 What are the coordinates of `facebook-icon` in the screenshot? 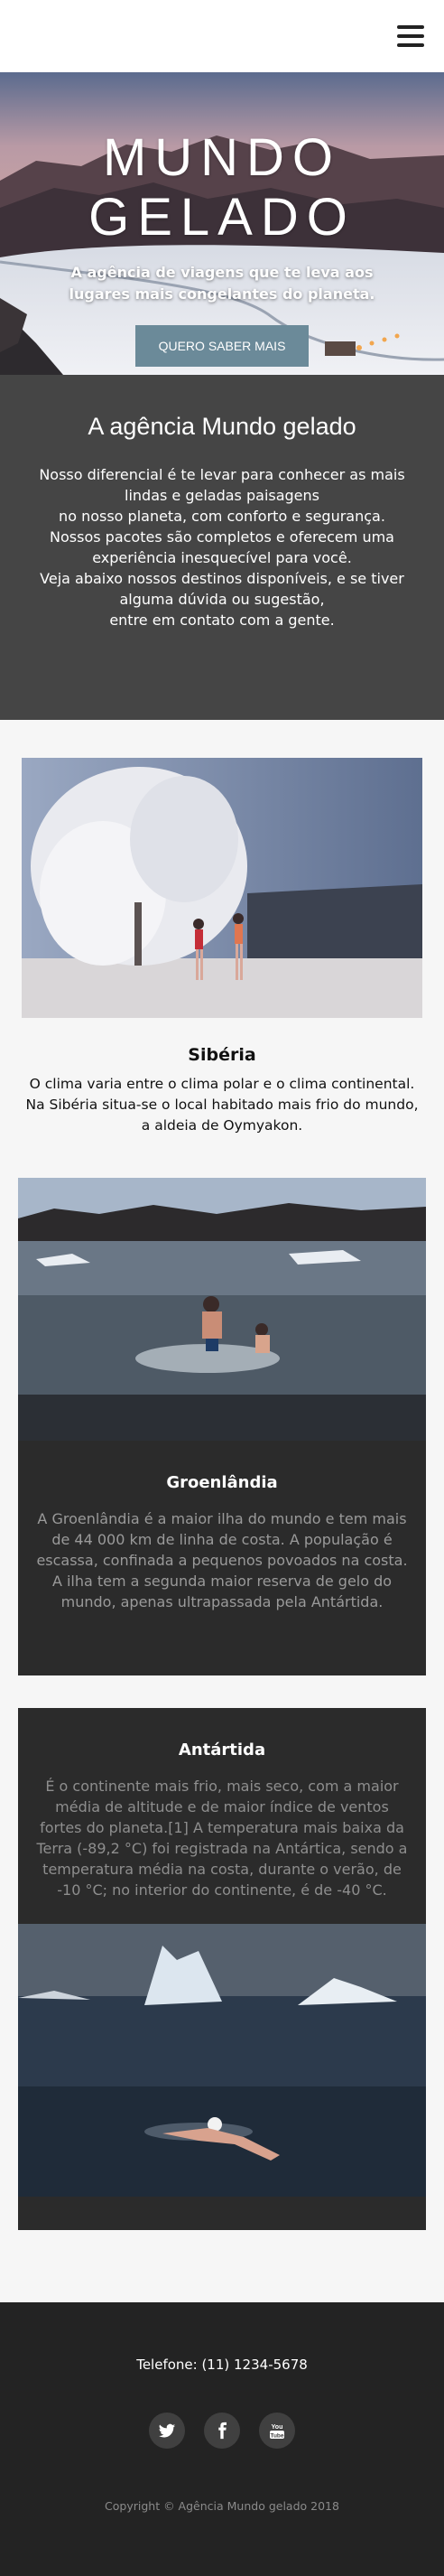 It's located at (222, 2431).